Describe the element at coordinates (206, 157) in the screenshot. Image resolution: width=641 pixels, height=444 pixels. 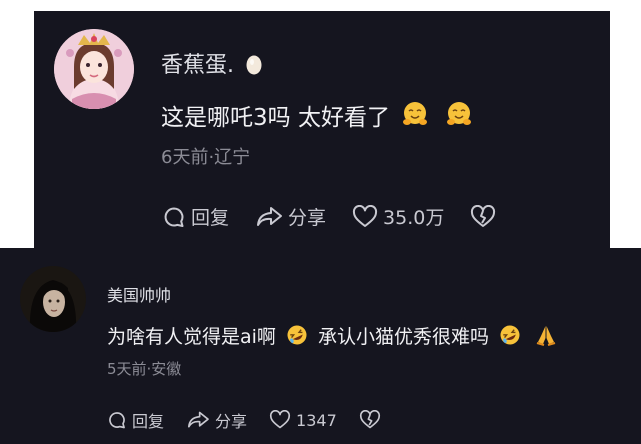
I see `comment-meta: 6天前·辽宁` at that location.